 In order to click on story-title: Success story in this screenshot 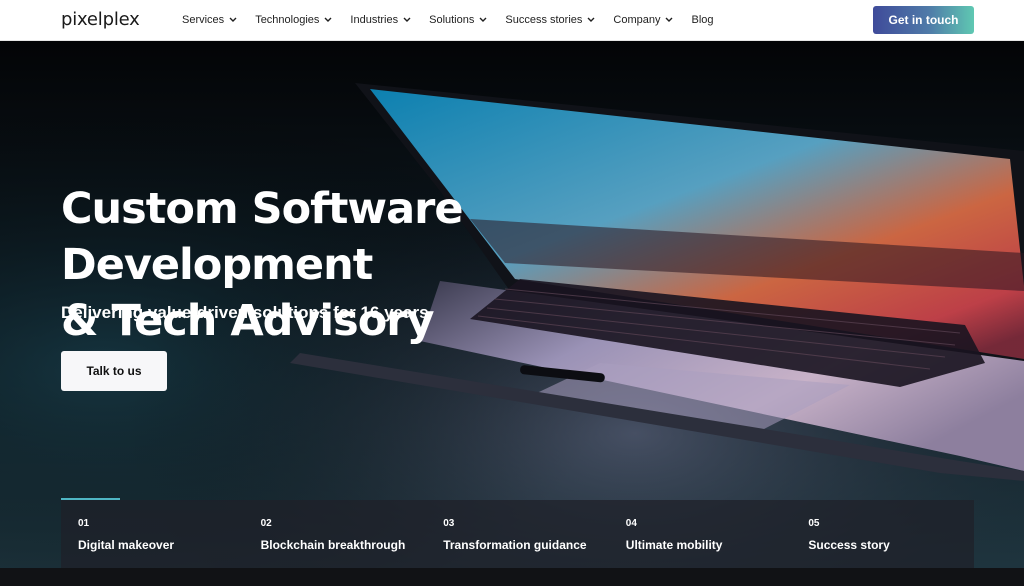, I will do `click(849, 545)`.